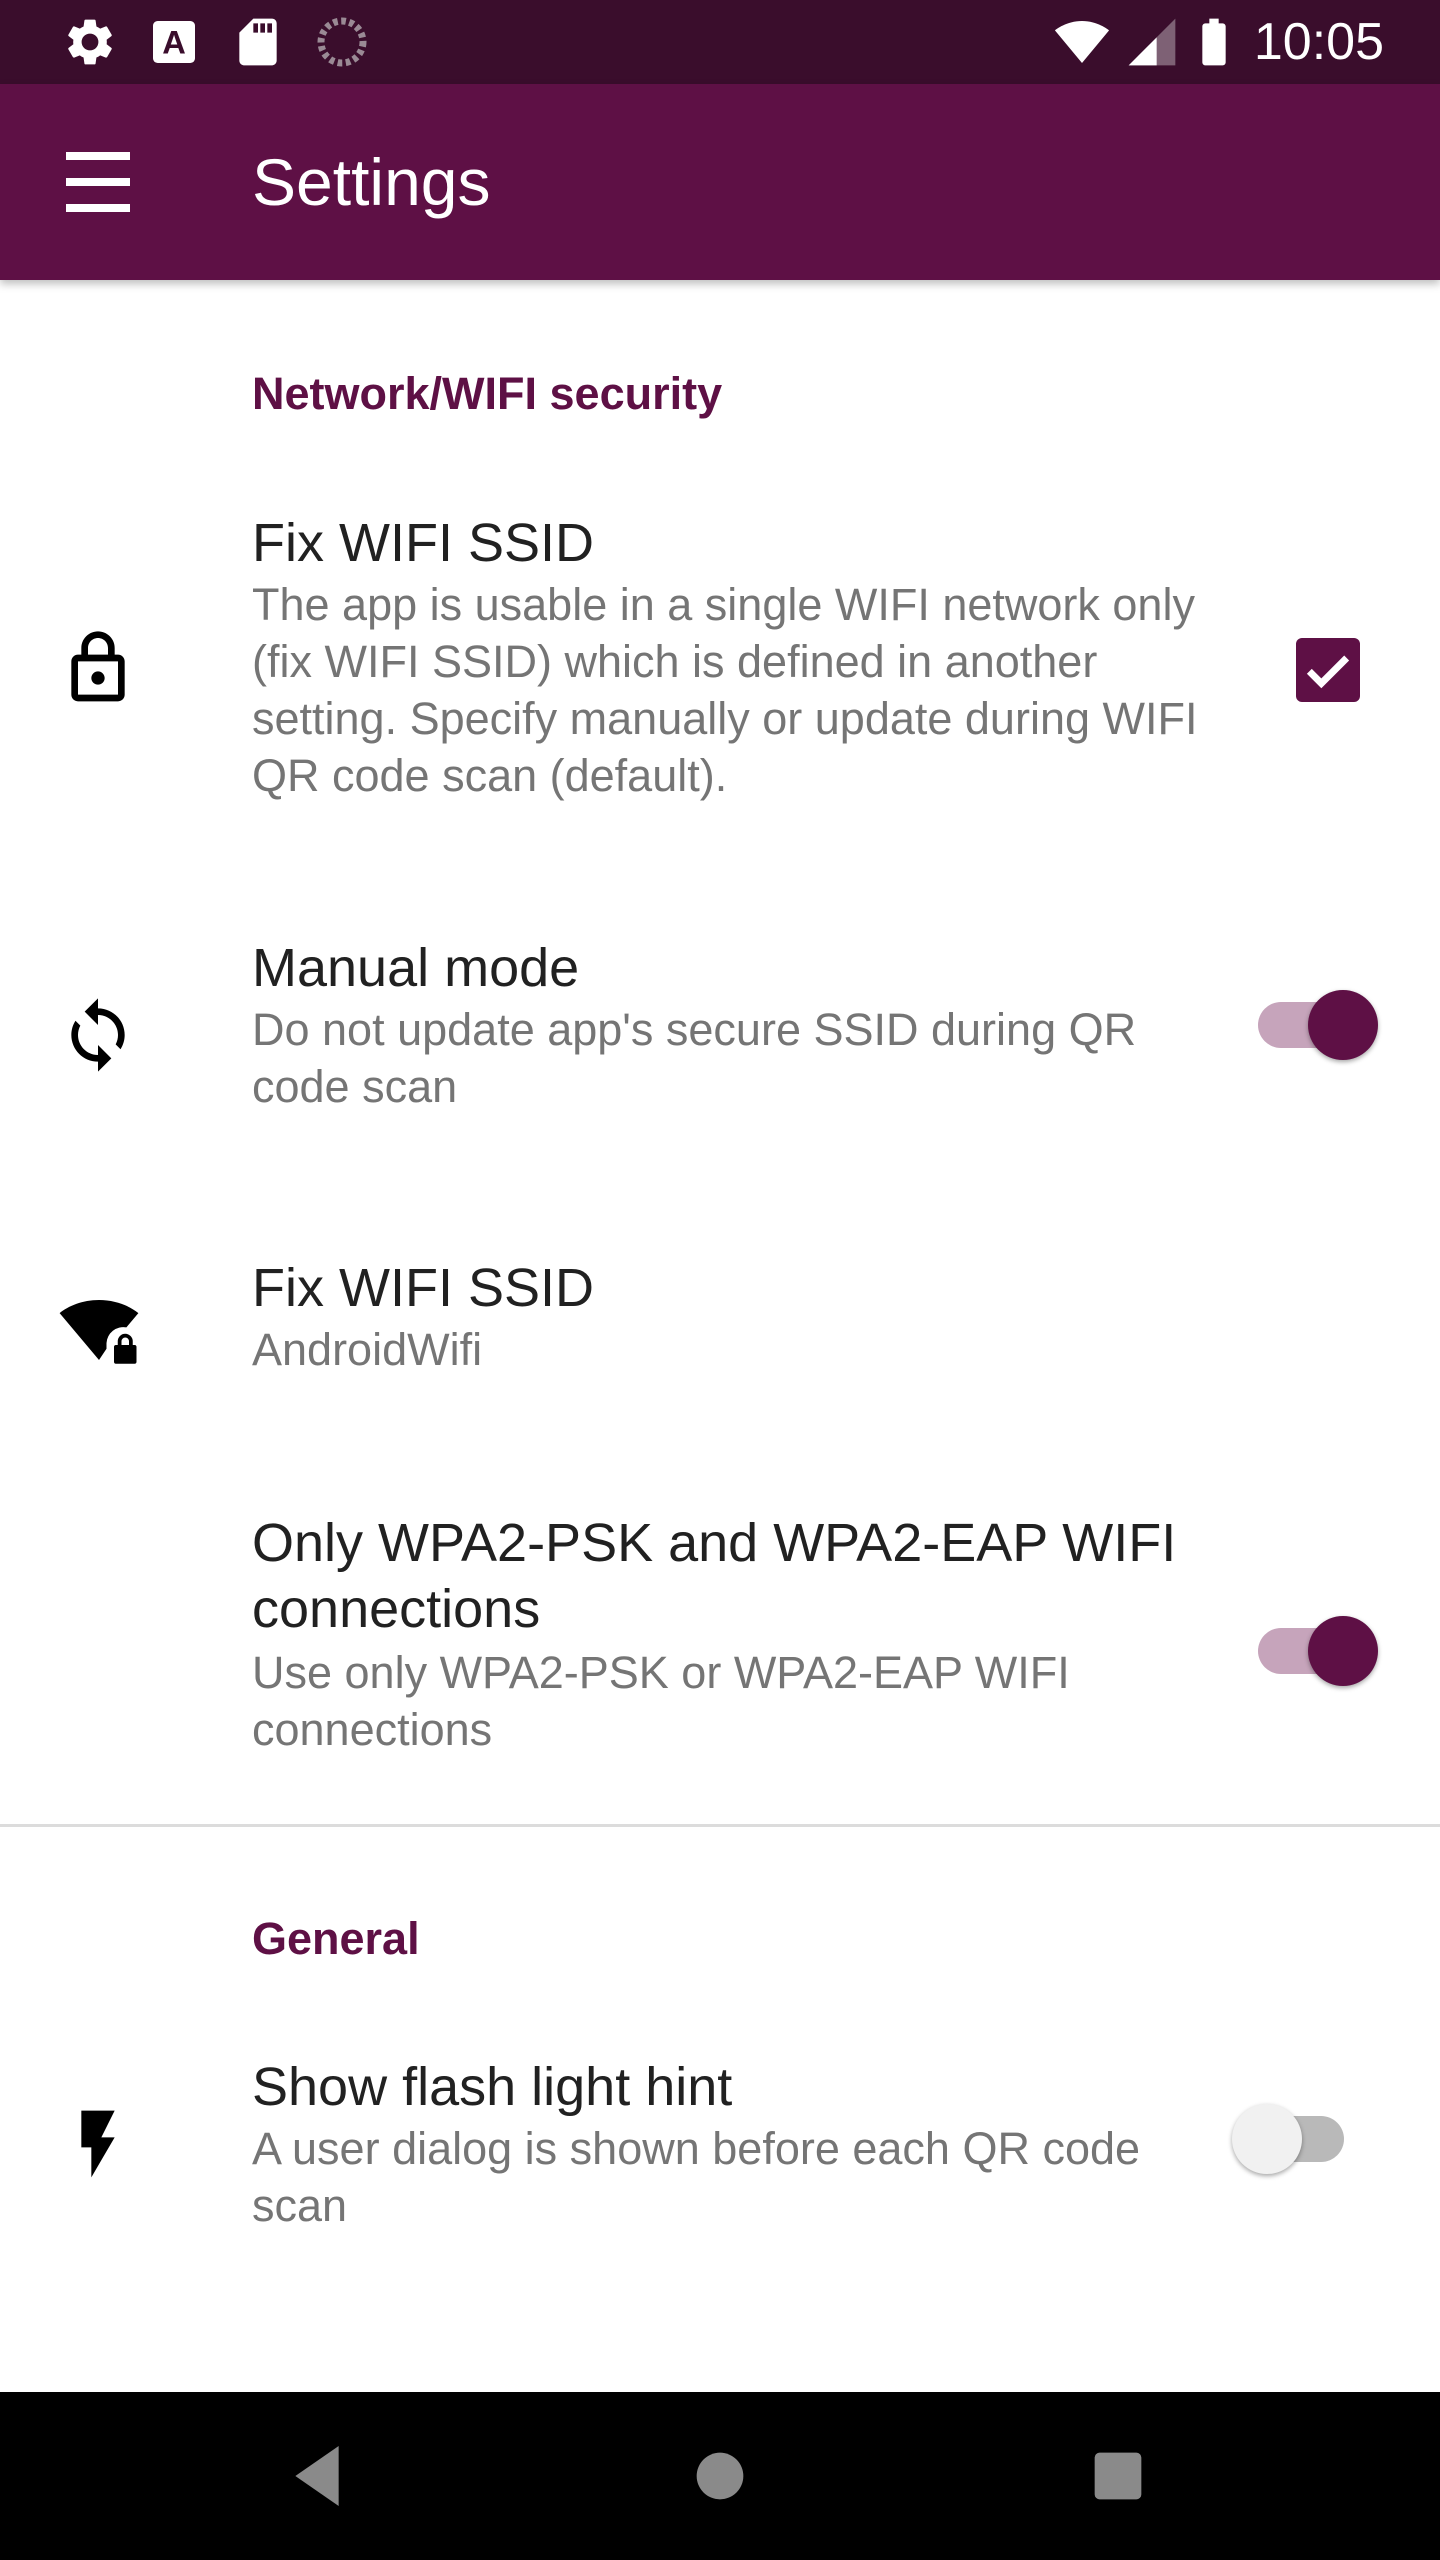 The image size is (1440, 2560). Describe the element at coordinates (720, 42) in the screenshot. I see `status-bar: A 10:05` at that location.